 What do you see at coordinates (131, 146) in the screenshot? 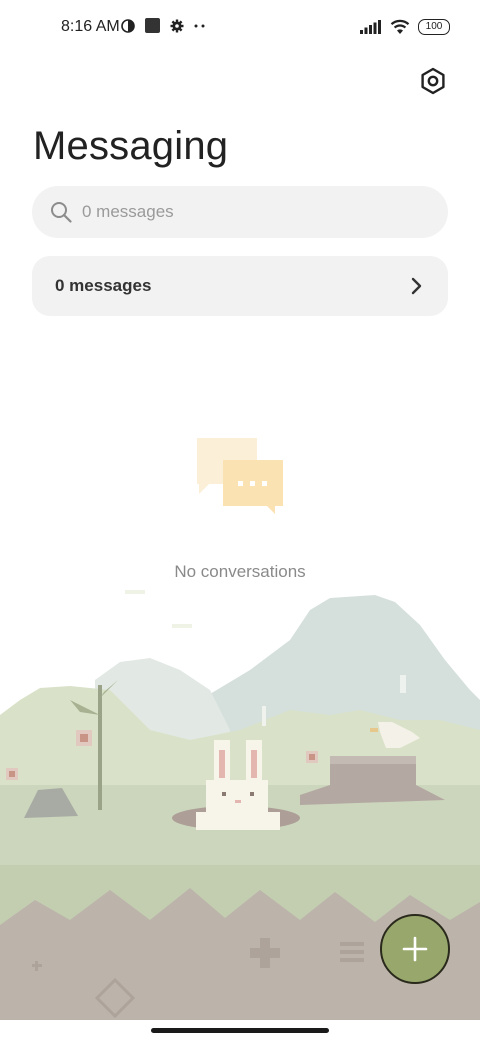
I see `page-title: Messaging` at bounding box center [131, 146].